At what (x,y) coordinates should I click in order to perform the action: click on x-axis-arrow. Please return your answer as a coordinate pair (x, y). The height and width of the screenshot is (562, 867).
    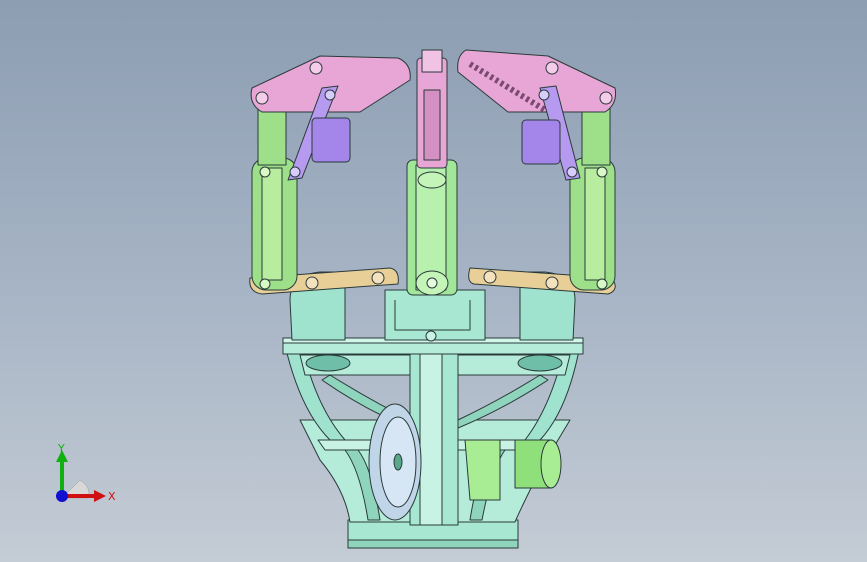
    Looking at the image, I should click on (100, 496).